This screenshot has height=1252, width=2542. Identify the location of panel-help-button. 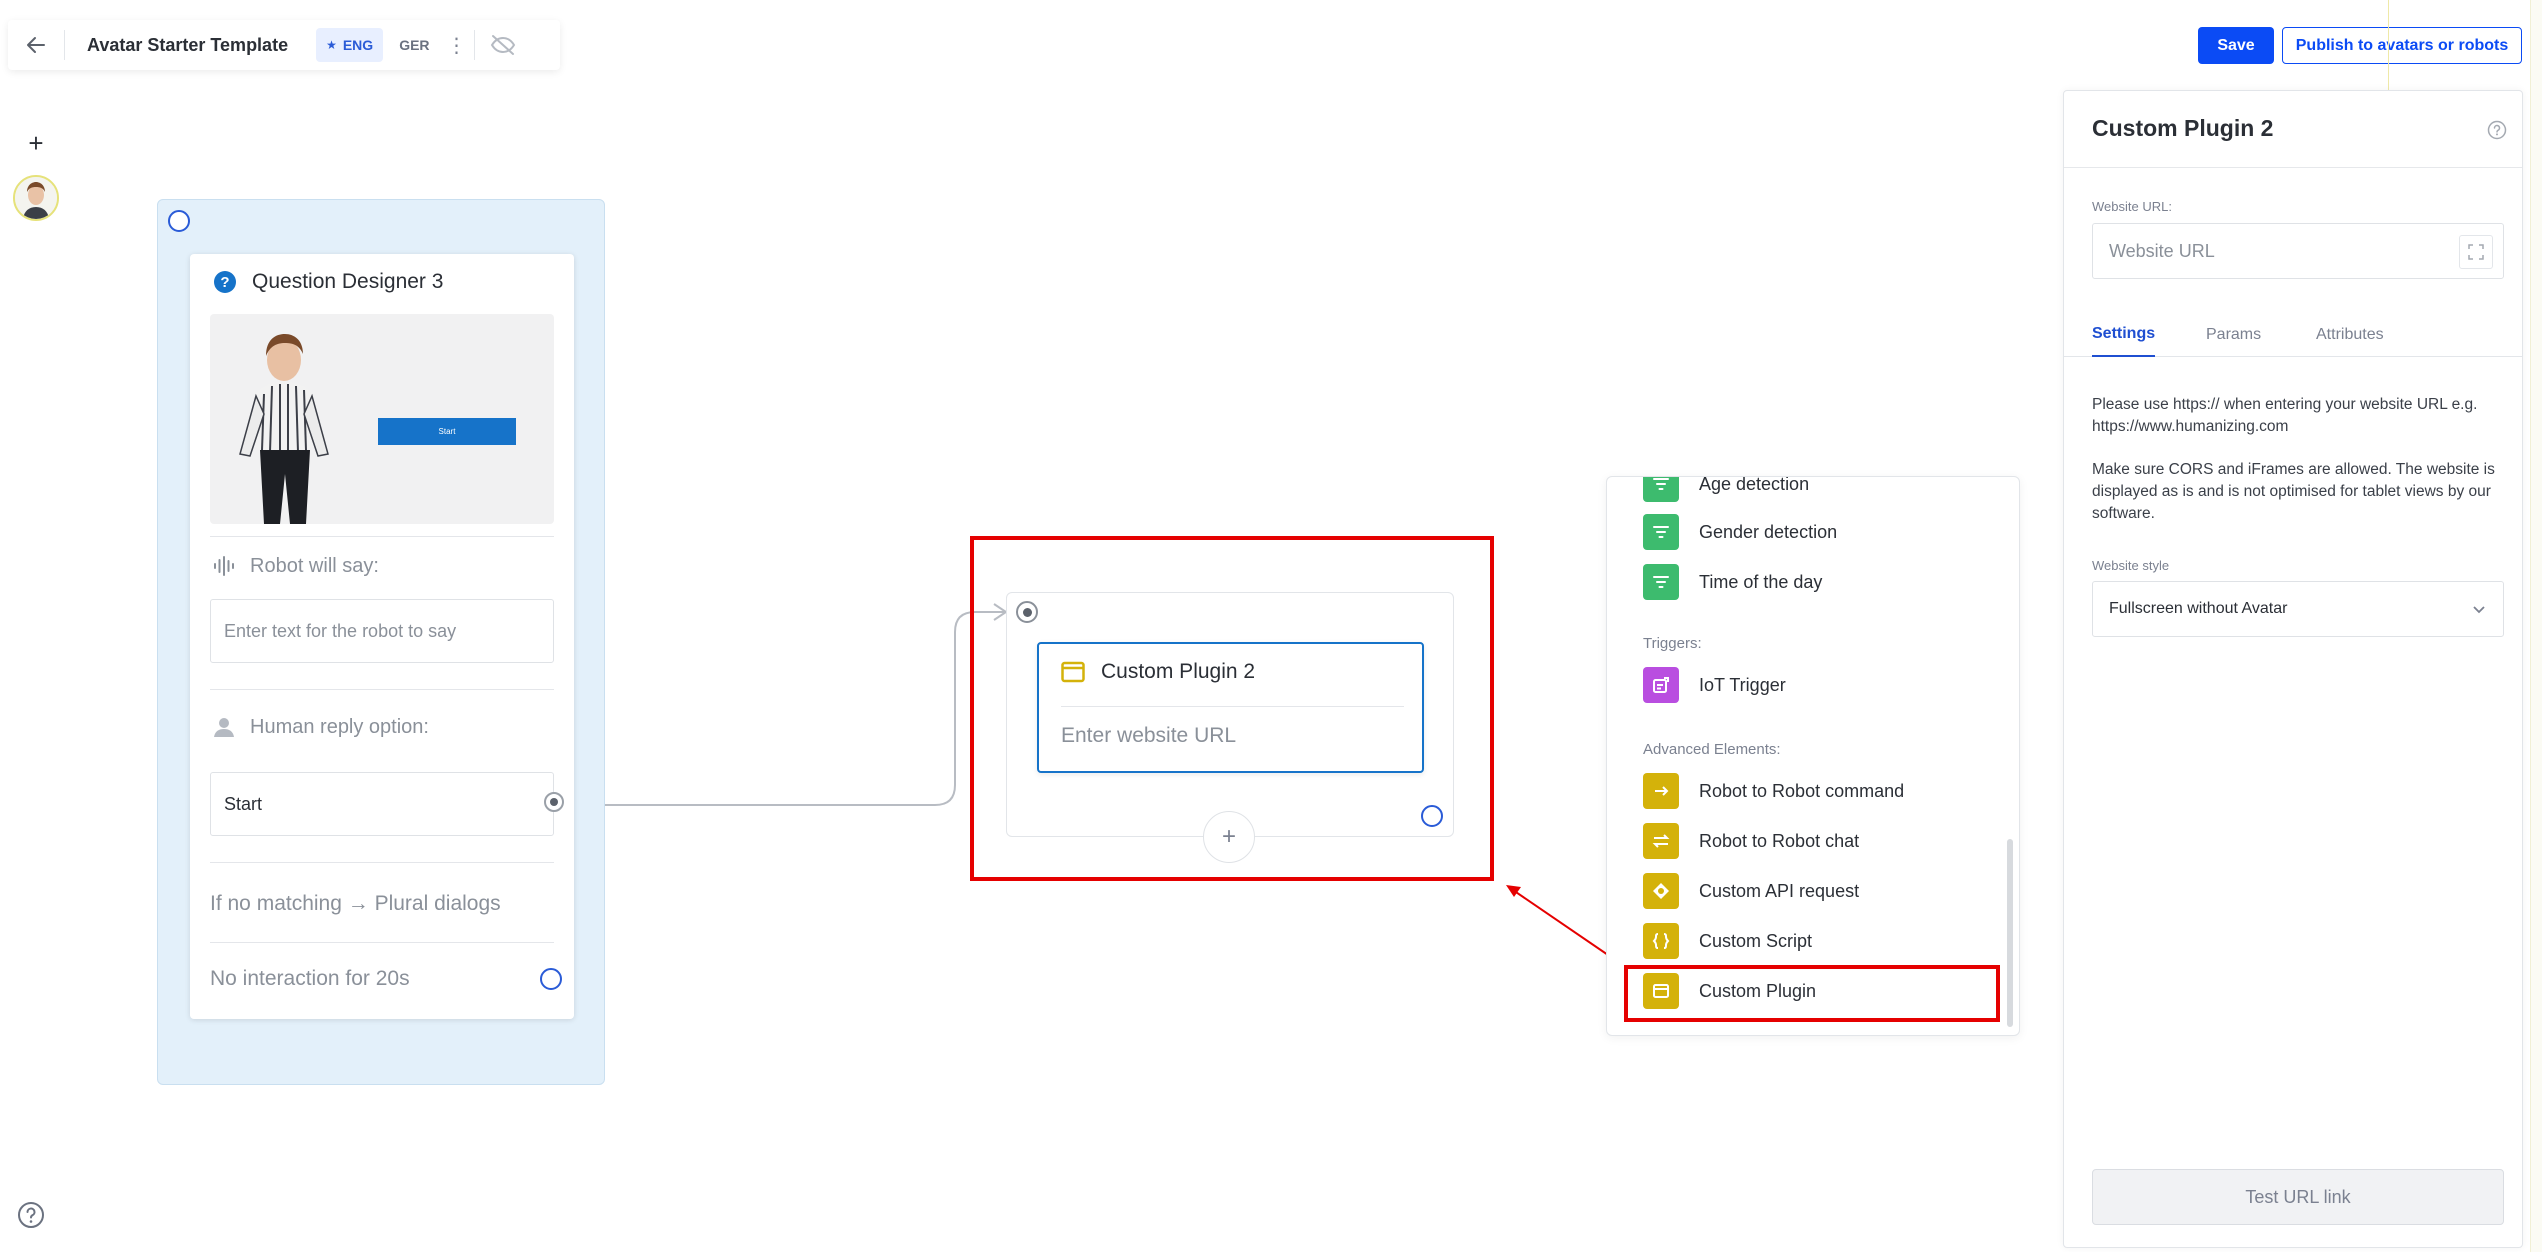
(2497, 130).